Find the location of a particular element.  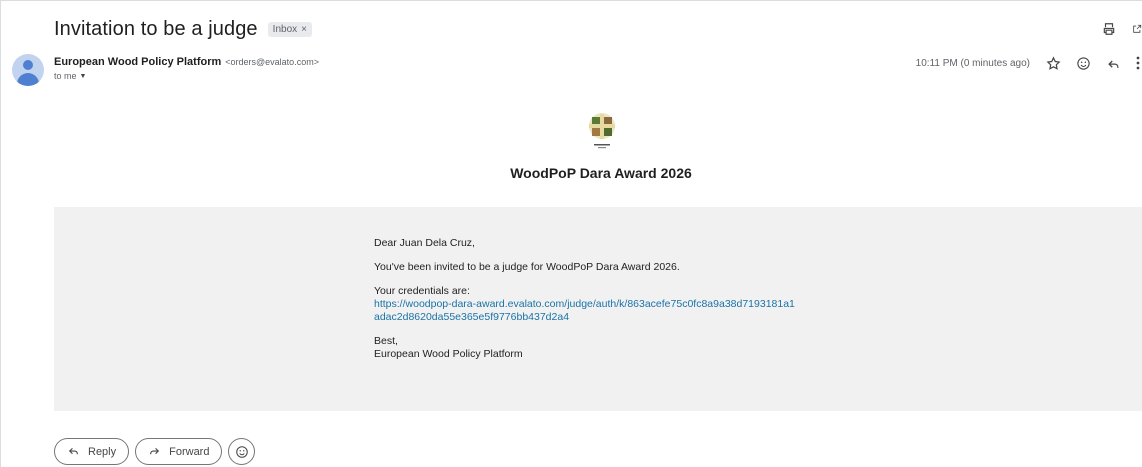

award-heading: WoodPoP Dara Award 2026 is located at coordinates (601, 173).